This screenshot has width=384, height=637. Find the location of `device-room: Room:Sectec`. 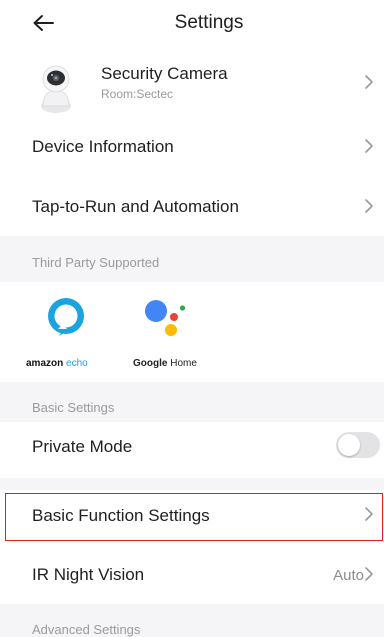

device-room: Room:Sectec is located at coordinates (137, 94).